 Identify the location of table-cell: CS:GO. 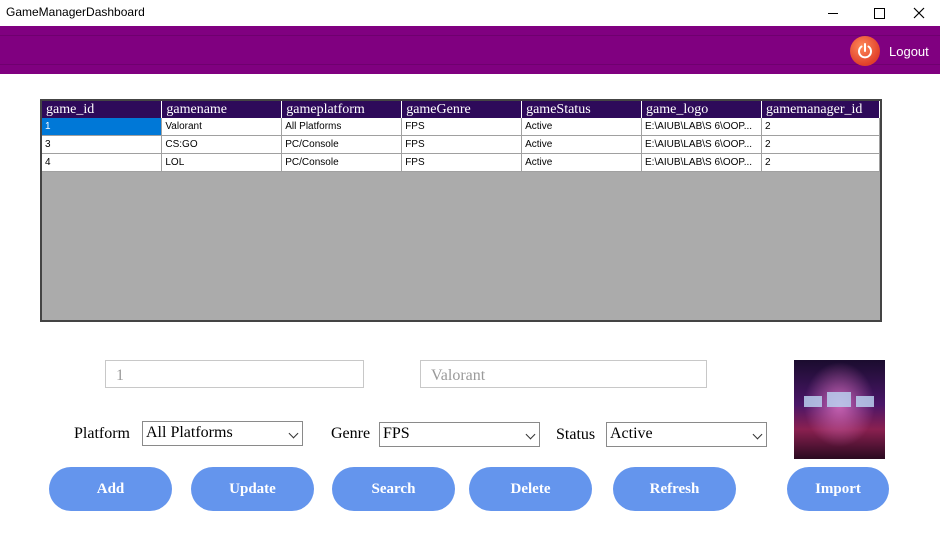
(222, 144).